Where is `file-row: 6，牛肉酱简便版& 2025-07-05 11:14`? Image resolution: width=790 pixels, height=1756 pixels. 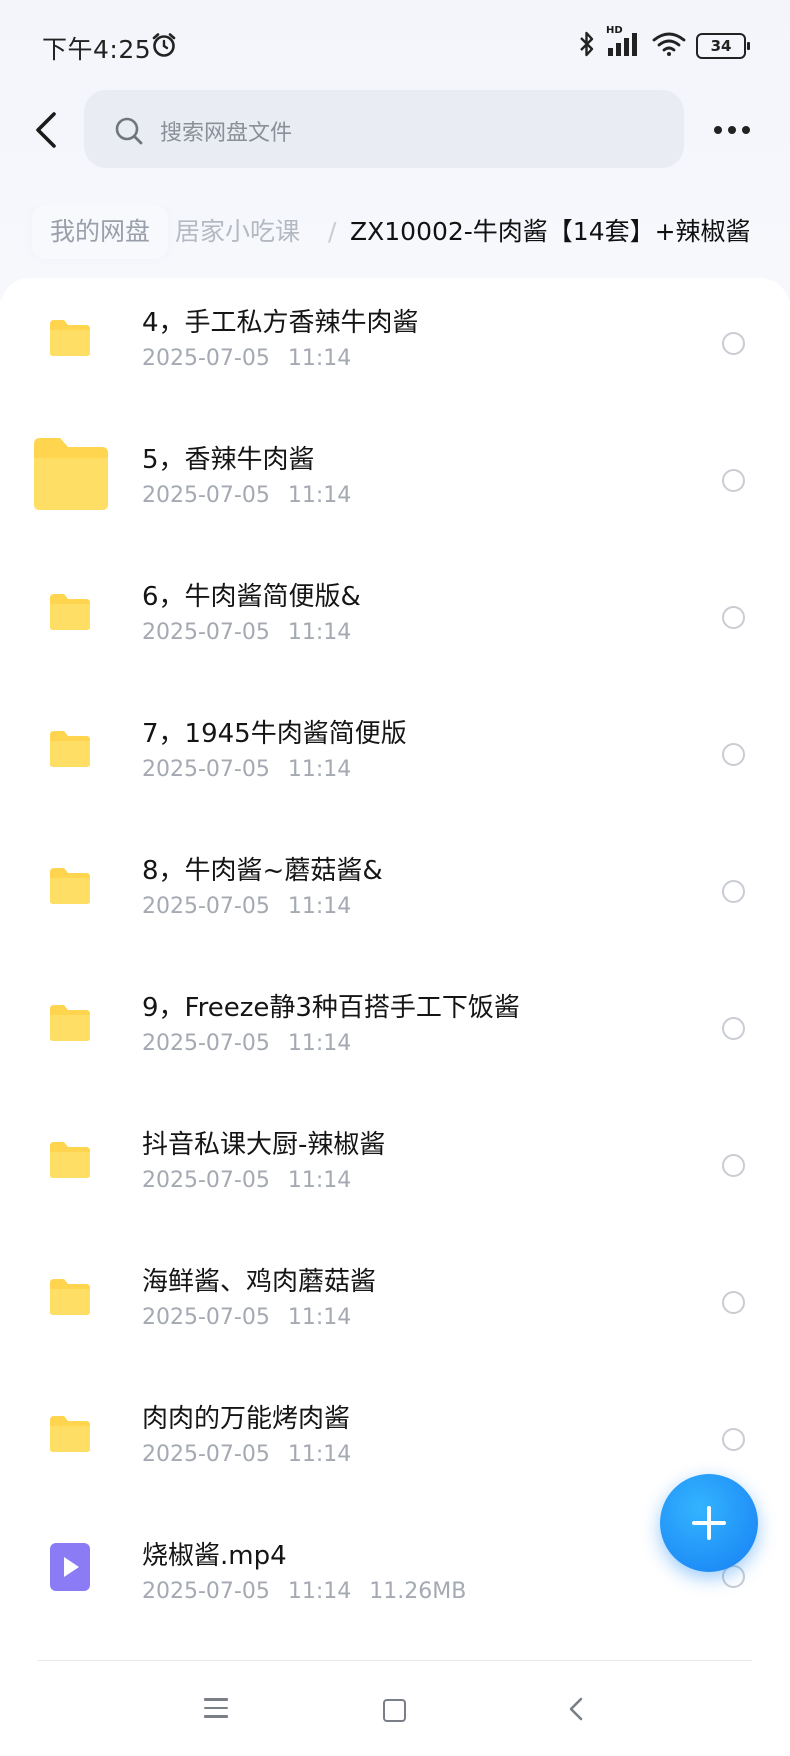 file-row: 6，牛肉酱简便版& 2025-07-05 11:14 is located at coordinates (395, 632).